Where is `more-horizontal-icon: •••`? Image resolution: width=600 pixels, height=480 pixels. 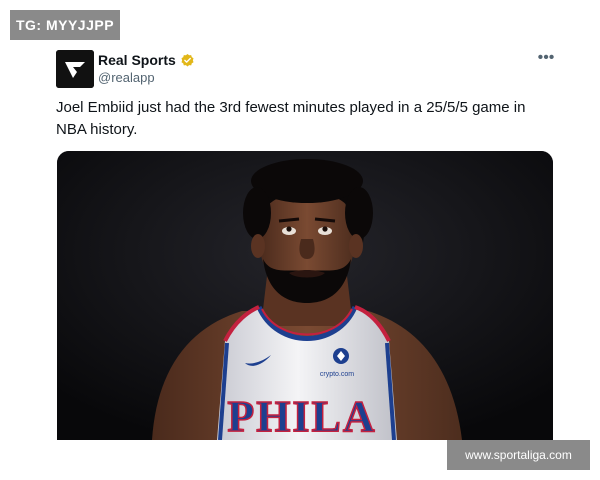
more-horizontal-icon: ••• is located at coordinates (546, 58).